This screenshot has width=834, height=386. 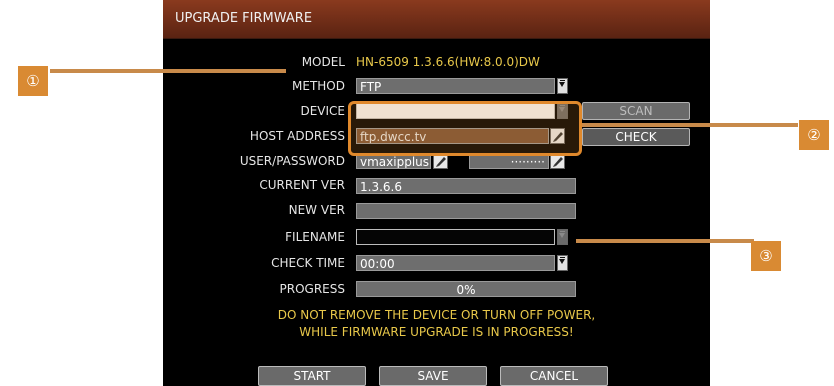 What do you see at coordinates (433, 376) in the screenshot?
I see `save-button: SAVE` at bounding box center [433, 376].